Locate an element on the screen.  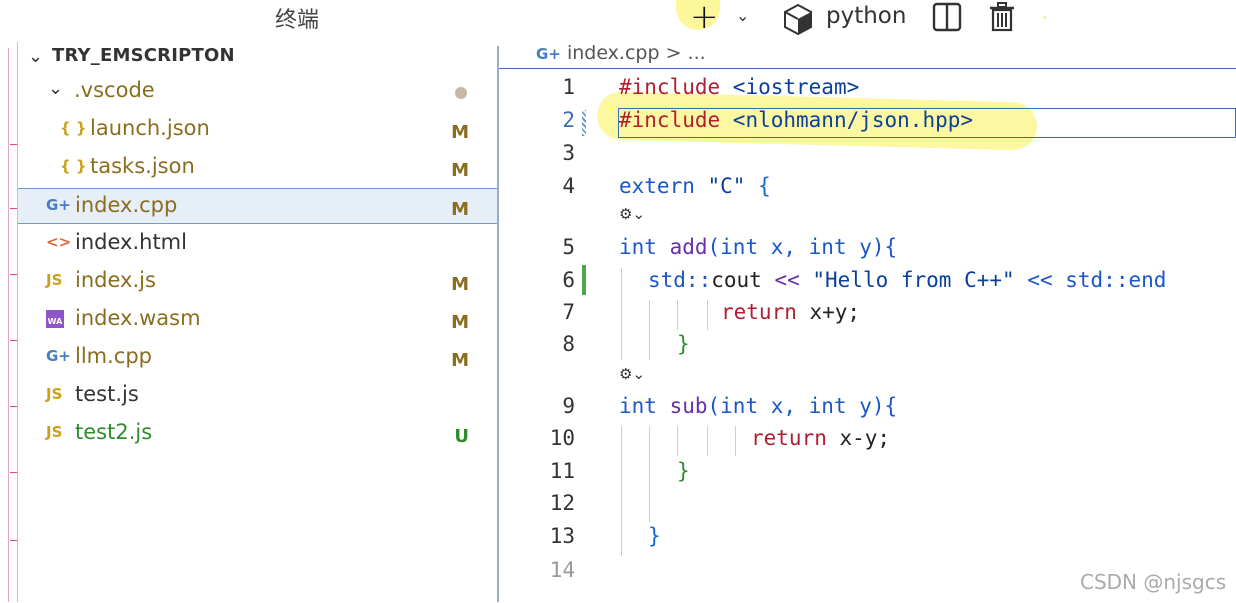
line-number: 9 is located at coordinates (568, 406).